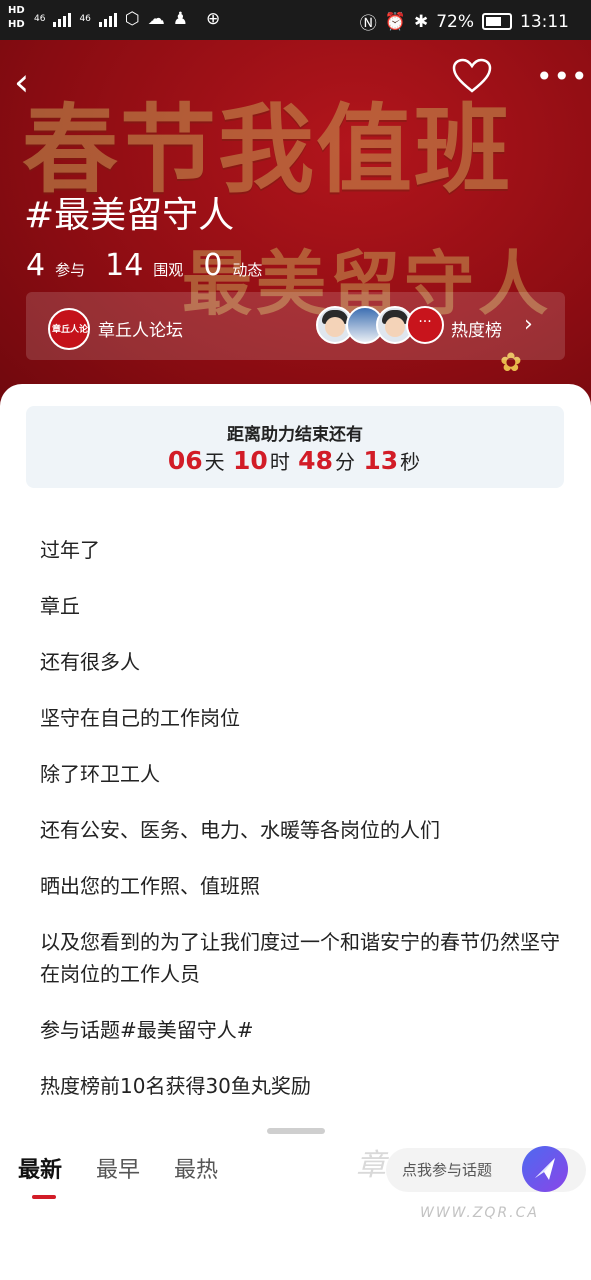 The width and height of the screenshot is (591, 1280). I want to click on participant-avatars: ···, so click(380, 325).